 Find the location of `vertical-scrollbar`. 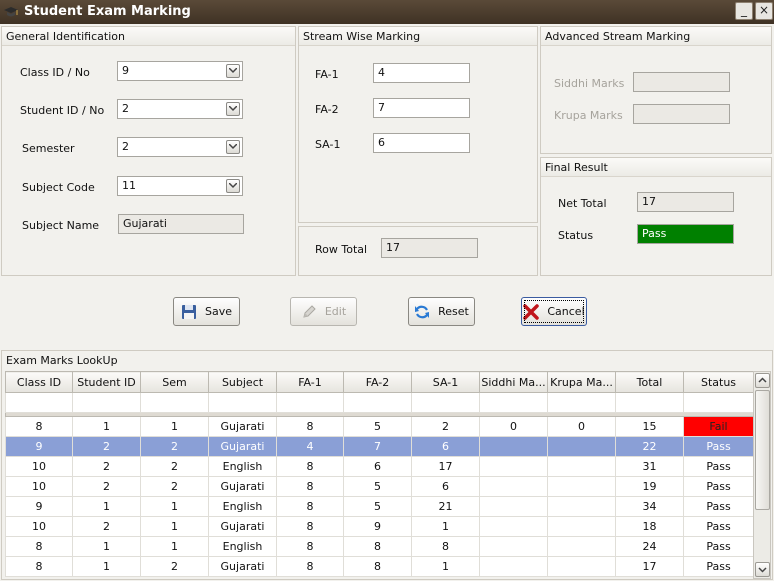

vertical-scrollbar is located at coordinates (762, 475).